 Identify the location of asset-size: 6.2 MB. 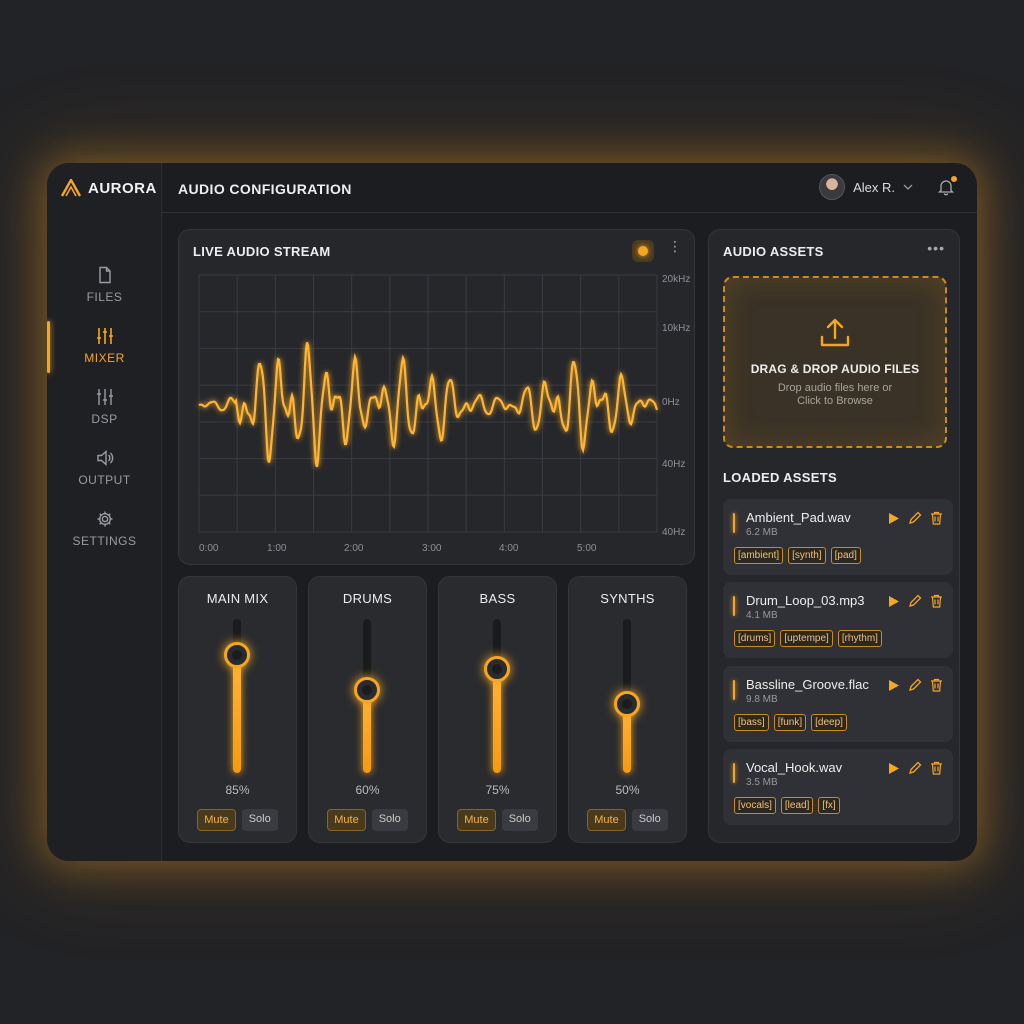
(762, 532).